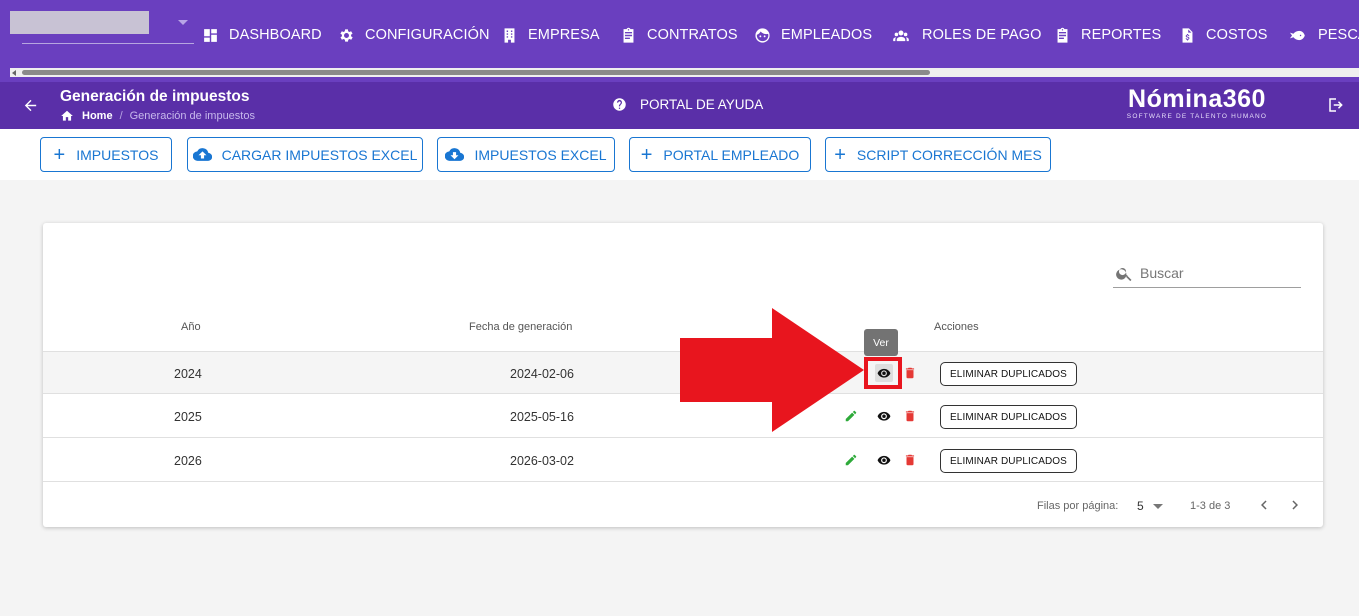  What do you see at coordinates (188, 417) in the screenshot?
I see `year-cell: 2025` at bounding box center [188, 417].